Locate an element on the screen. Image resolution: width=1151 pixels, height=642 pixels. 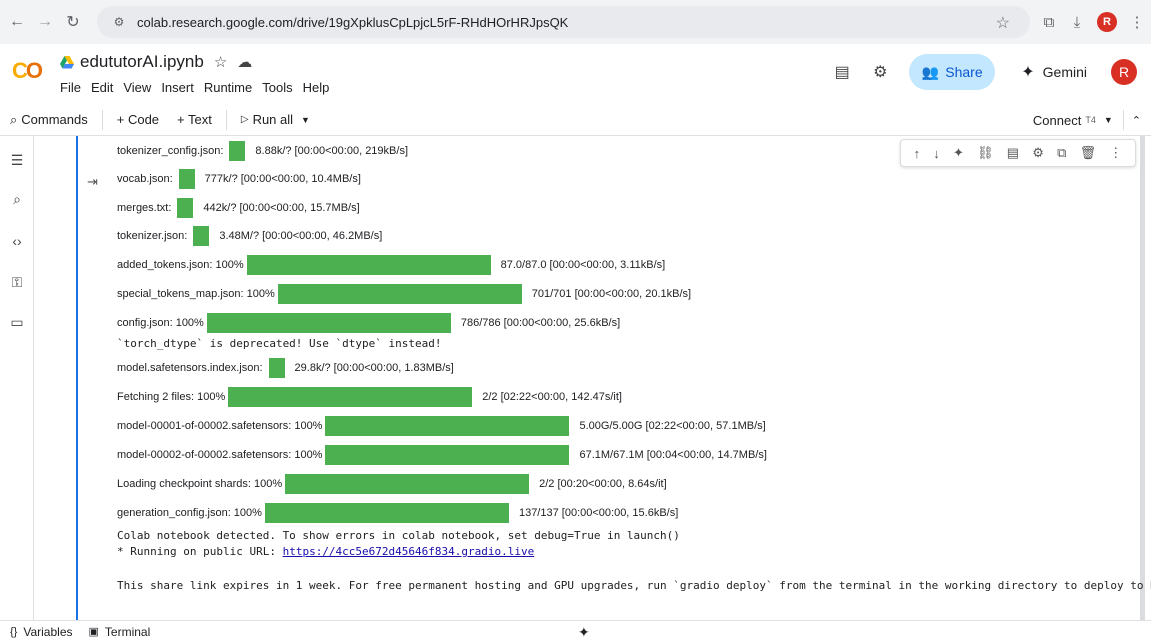
progress-stats: 786/786 [00:00<00:00, 25.6kB/s] is located at coordinates (540, 323).